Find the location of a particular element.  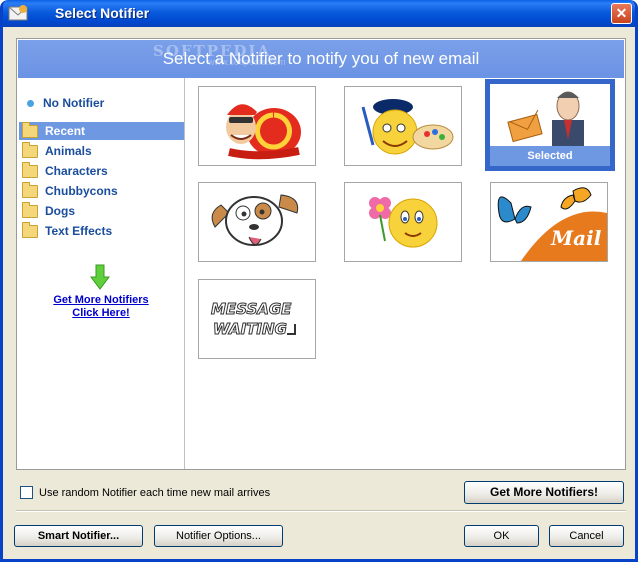

envelope-app-icon is located at coordinates (18, 13).